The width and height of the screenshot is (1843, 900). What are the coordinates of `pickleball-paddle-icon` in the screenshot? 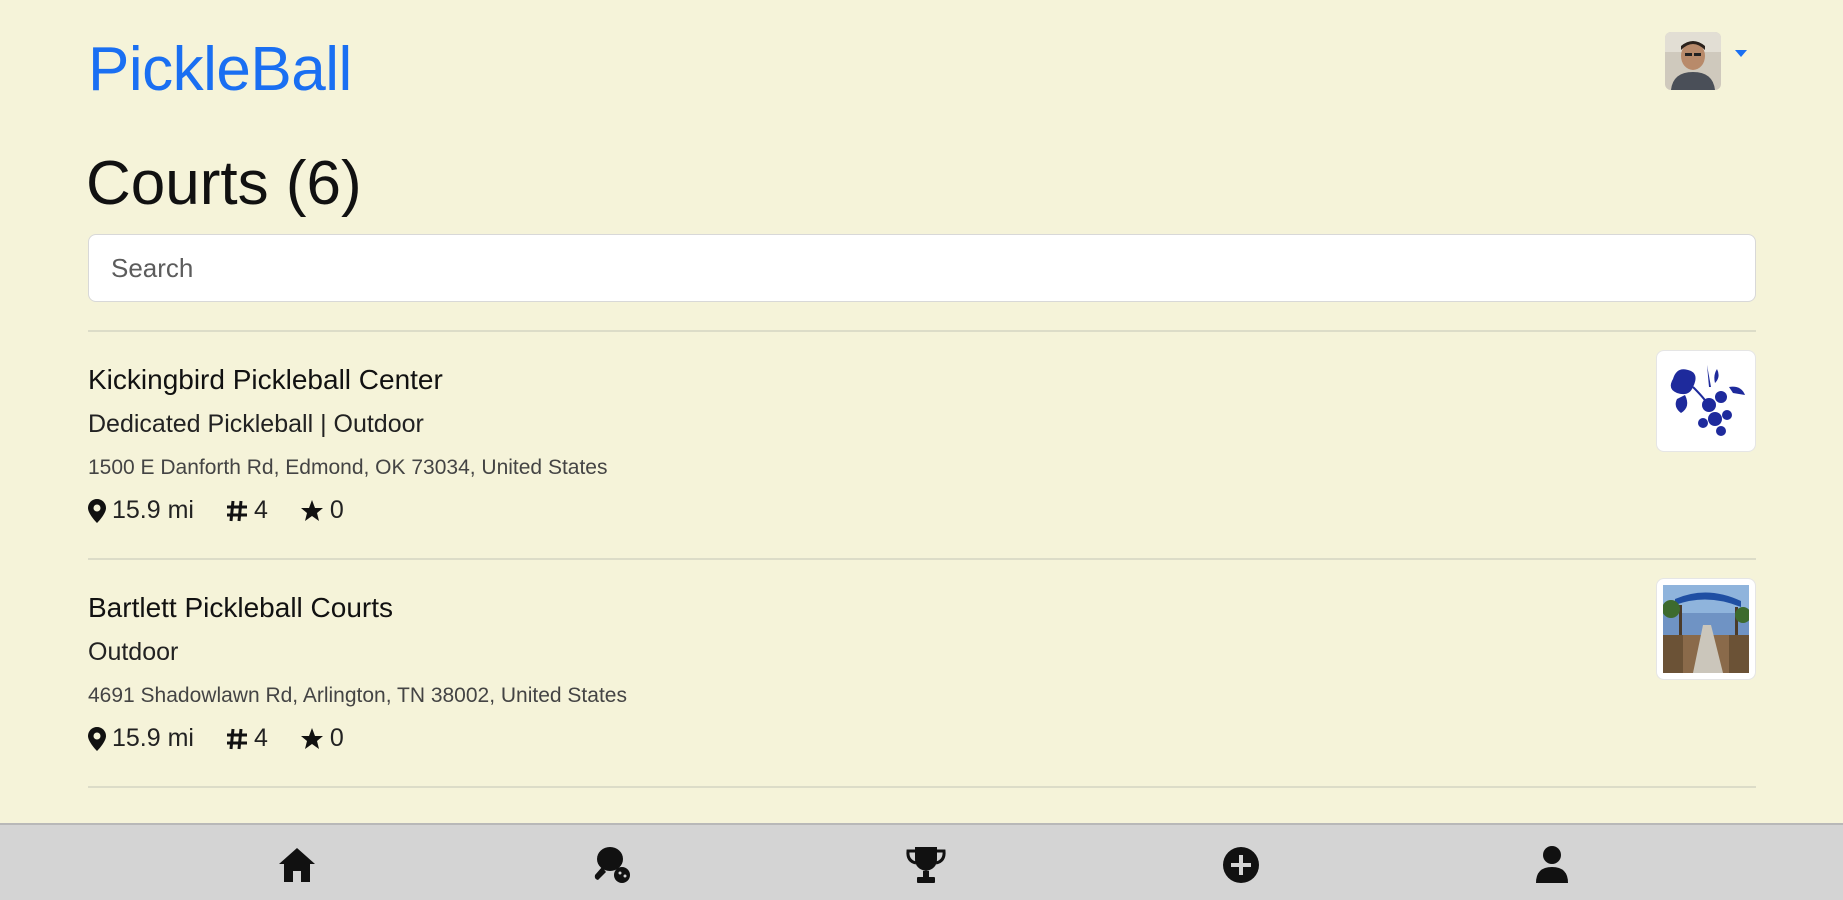 It's located at (612, 865).